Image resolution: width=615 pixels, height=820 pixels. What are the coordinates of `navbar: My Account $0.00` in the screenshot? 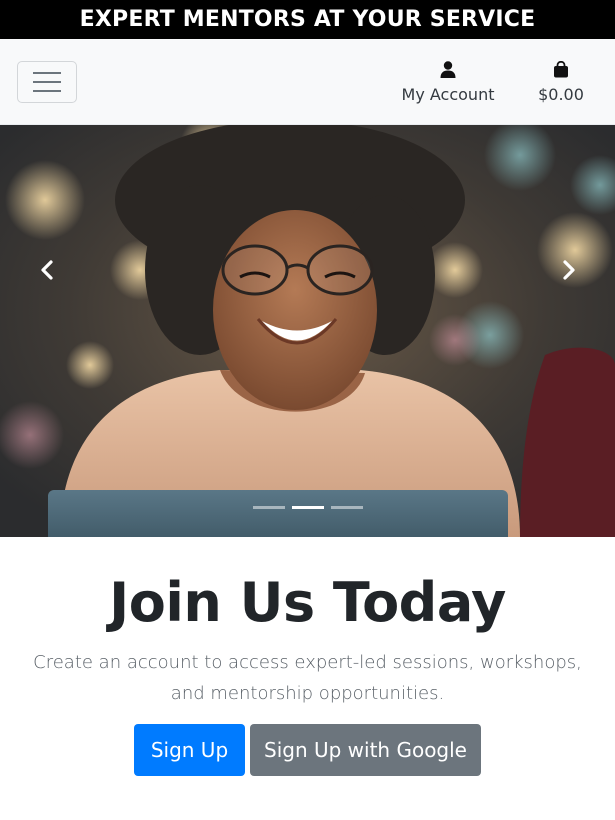 It's located at (307, 82).